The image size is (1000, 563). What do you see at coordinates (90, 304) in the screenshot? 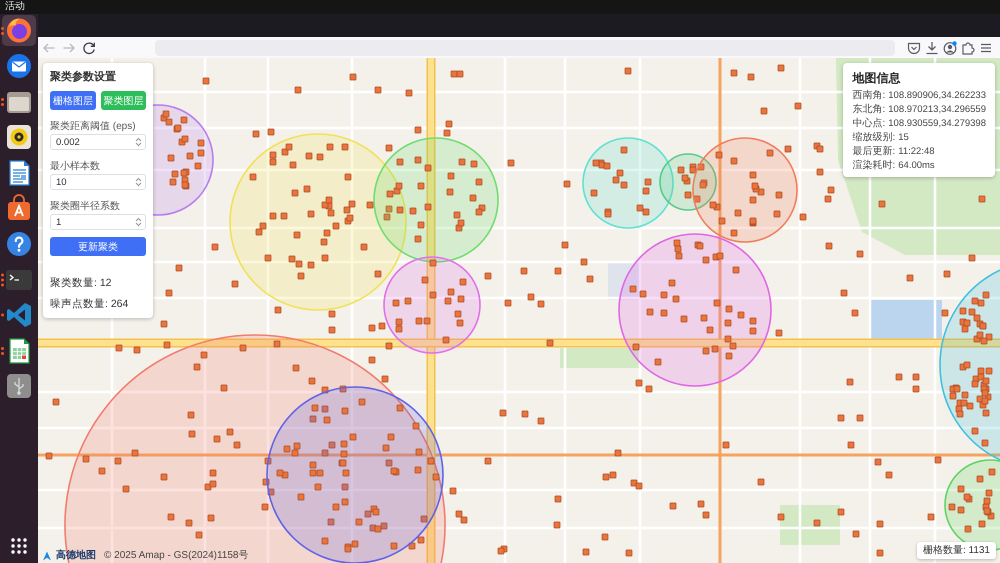
I see `stat-text: 噪声点数量: 264` at bounding box center [90, 304].